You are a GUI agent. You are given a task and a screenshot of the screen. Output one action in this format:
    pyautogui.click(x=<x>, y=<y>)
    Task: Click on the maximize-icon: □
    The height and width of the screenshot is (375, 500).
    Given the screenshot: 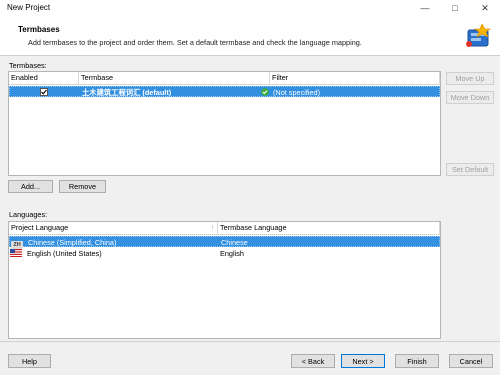 What is the action you would take?
    pyautogui.click(x=455, y=8)
    